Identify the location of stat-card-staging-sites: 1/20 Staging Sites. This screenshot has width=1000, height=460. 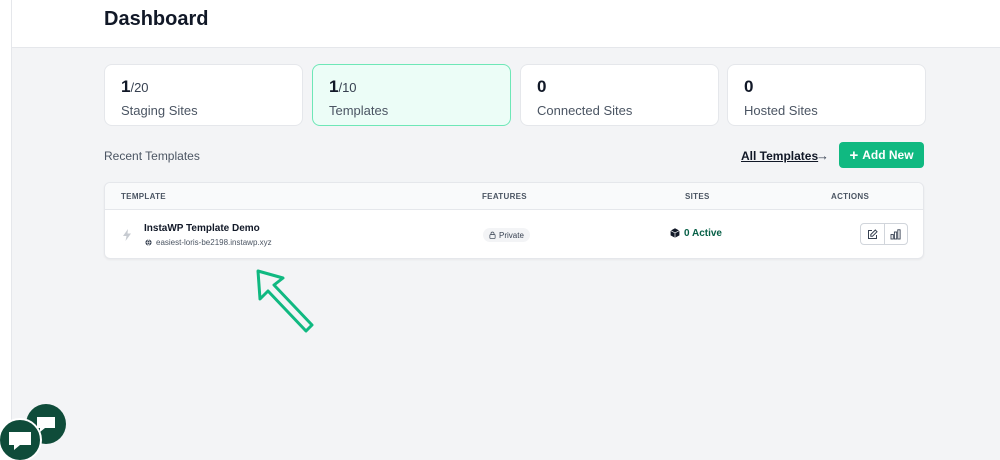
(203, 95).